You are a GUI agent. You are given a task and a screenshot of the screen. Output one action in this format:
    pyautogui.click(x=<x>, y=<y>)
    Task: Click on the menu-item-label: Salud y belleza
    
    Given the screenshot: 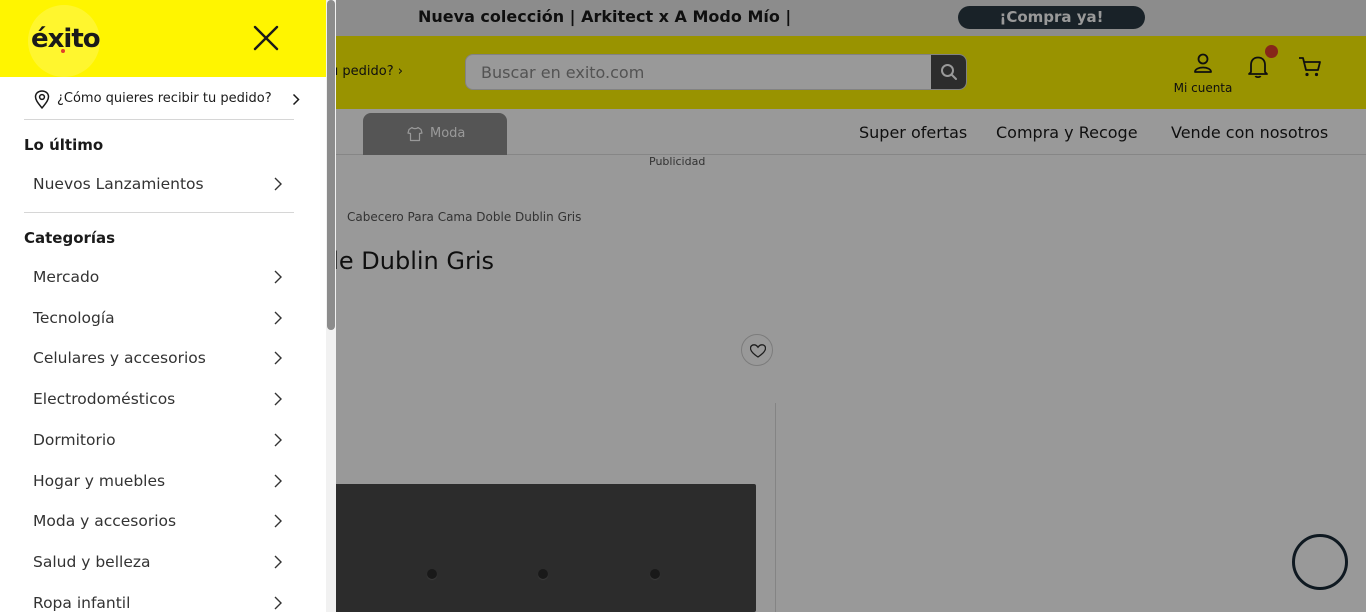 What is the action you would take?
    pyautogui.click(x=92, y=562)
    